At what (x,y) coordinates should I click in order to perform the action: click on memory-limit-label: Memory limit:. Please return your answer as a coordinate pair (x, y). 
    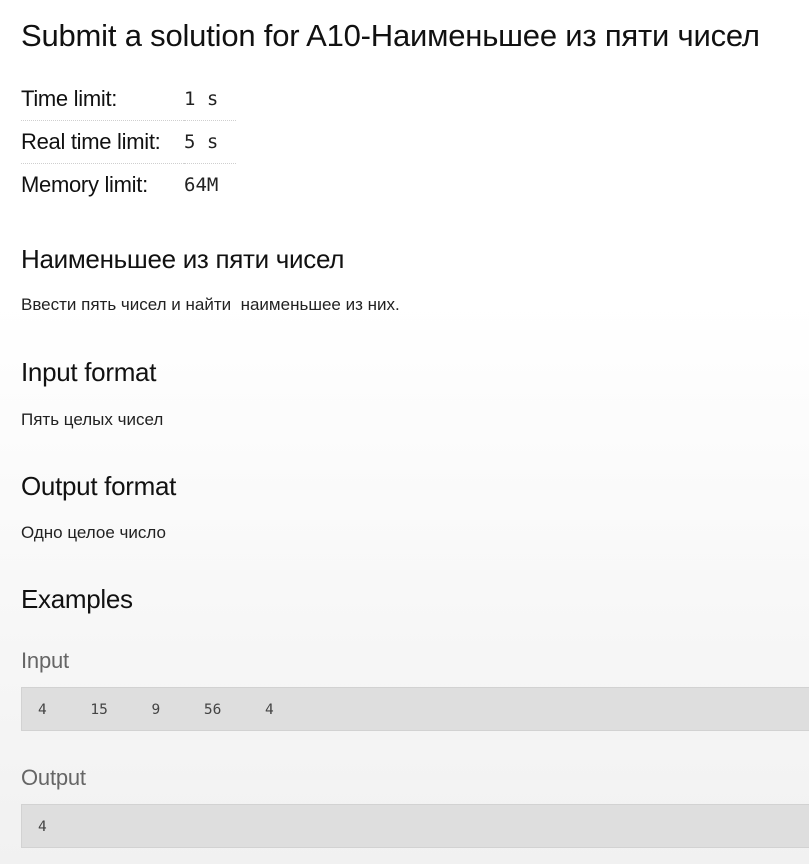
    Looking at the image, I should click on (84, 184).